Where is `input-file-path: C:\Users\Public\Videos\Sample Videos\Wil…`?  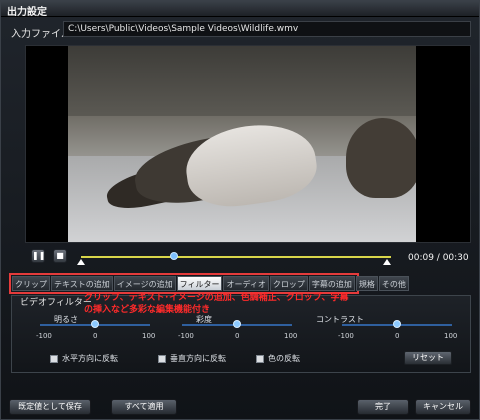
input-file-path: C:\Users\Public\Videos\Sample Videos\Wil… is located at coordinates (267, 29).